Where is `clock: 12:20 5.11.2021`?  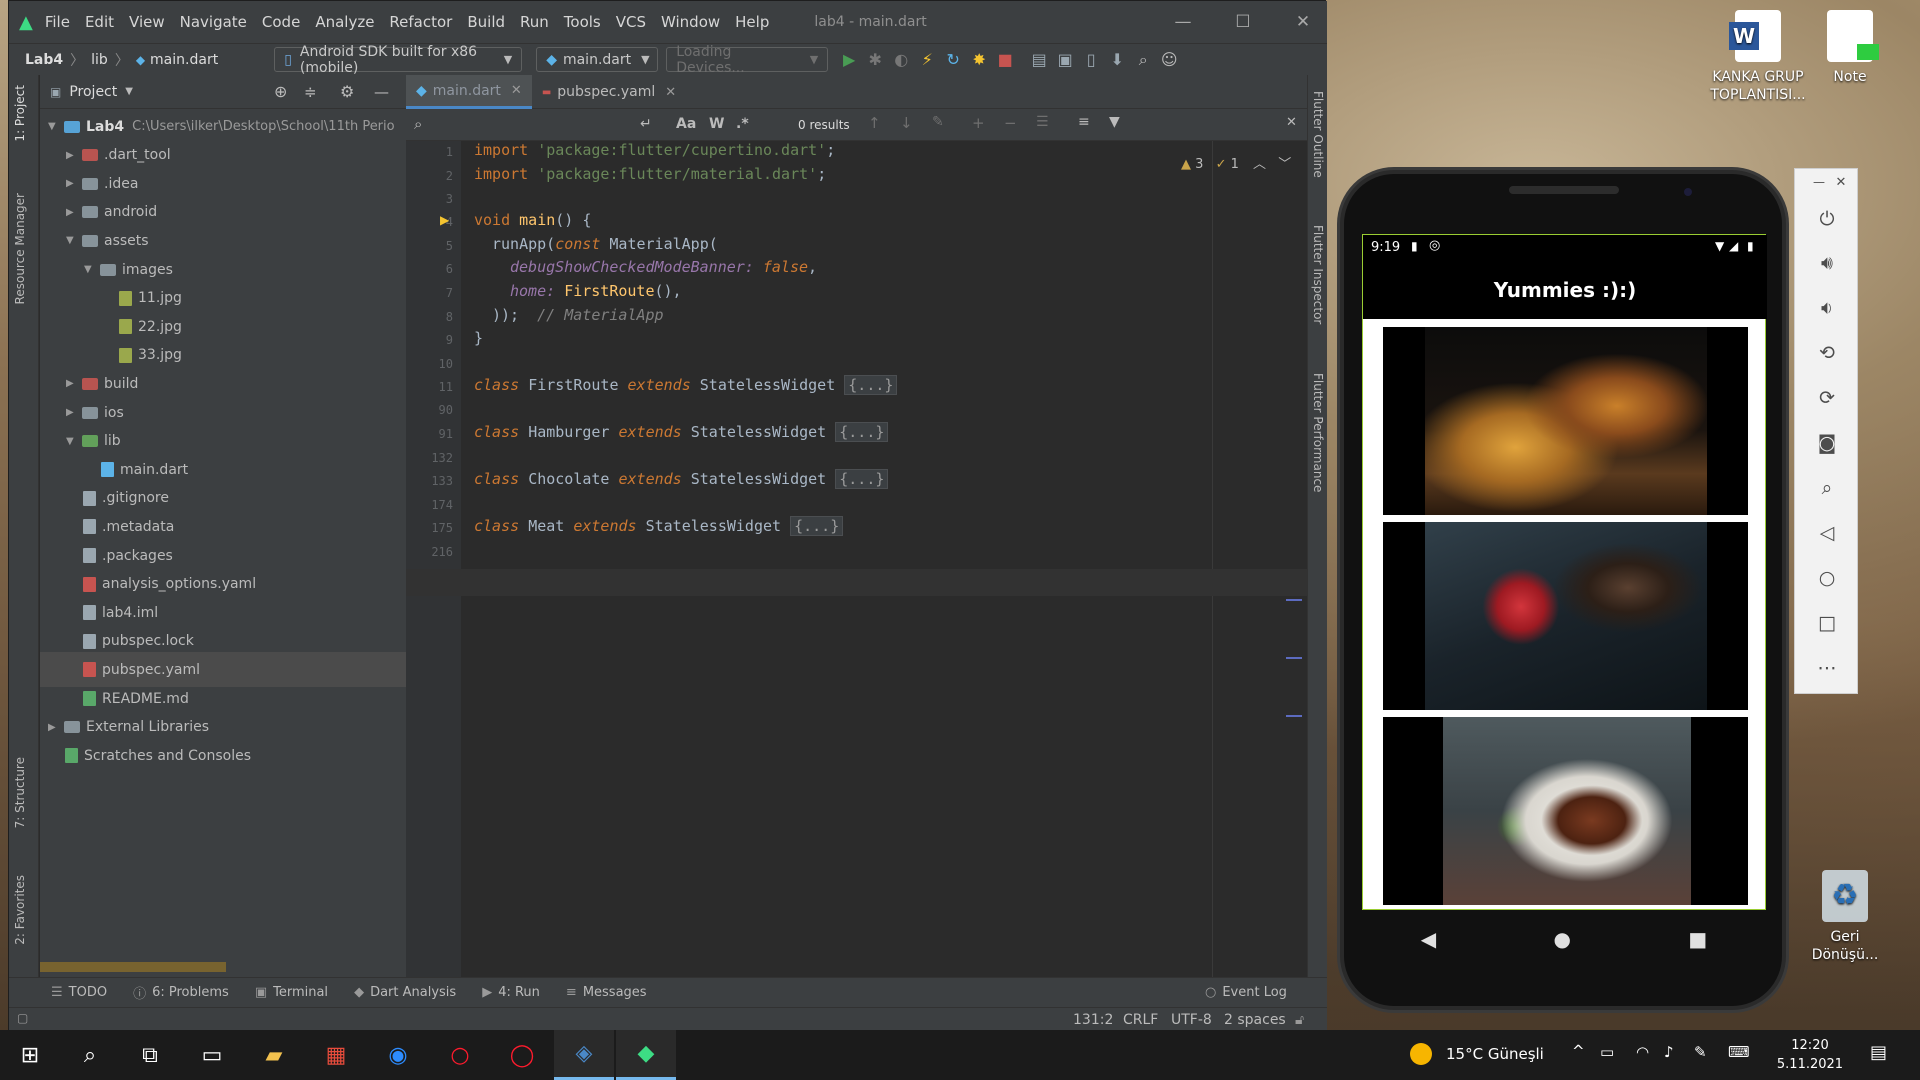 clock: 12:20 5.11.2021 is located at coordinates (1810, 1055).